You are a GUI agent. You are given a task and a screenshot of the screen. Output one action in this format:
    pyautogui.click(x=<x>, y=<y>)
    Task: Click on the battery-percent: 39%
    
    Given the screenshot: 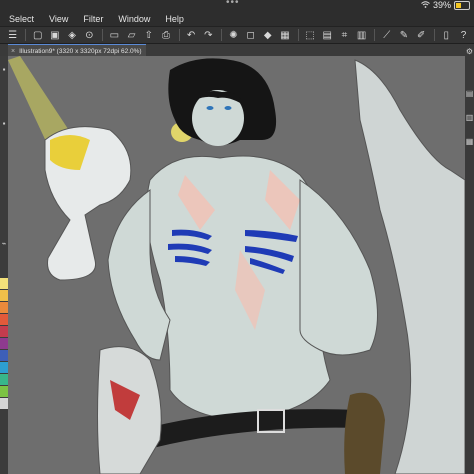 What is the action you would take?
    pyautogui.click(x=441, y=5)
    